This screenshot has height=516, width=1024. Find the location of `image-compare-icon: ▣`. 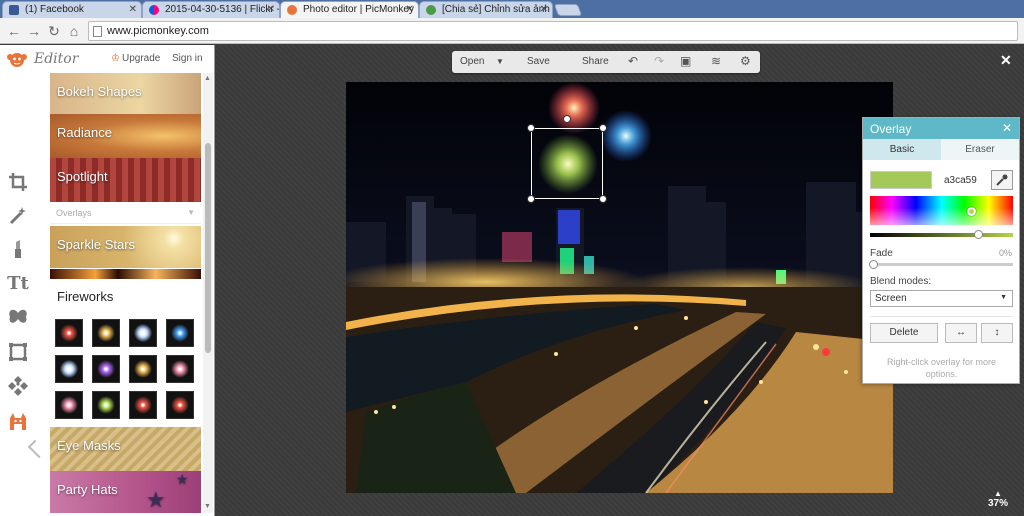

image-compare-icon: ▣ is located at coordinates (685, 61).